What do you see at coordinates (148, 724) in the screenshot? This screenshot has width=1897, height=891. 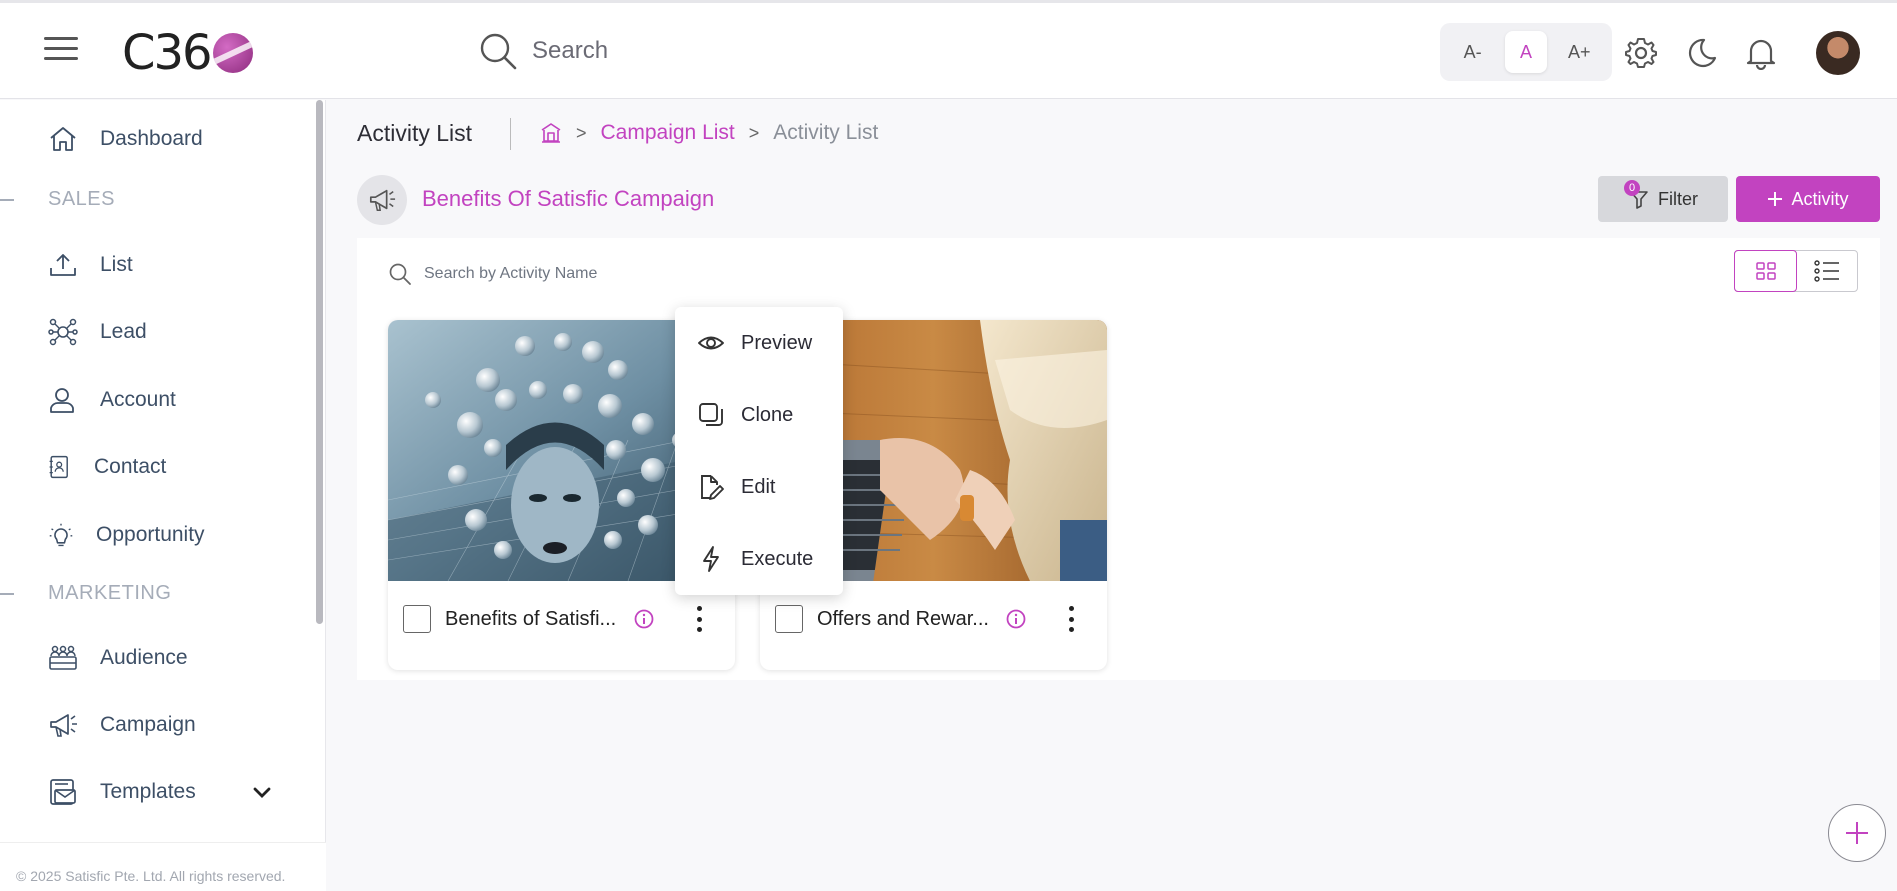 I see `sidebar-item-label: Campaign` at bounding box center [148, 724].